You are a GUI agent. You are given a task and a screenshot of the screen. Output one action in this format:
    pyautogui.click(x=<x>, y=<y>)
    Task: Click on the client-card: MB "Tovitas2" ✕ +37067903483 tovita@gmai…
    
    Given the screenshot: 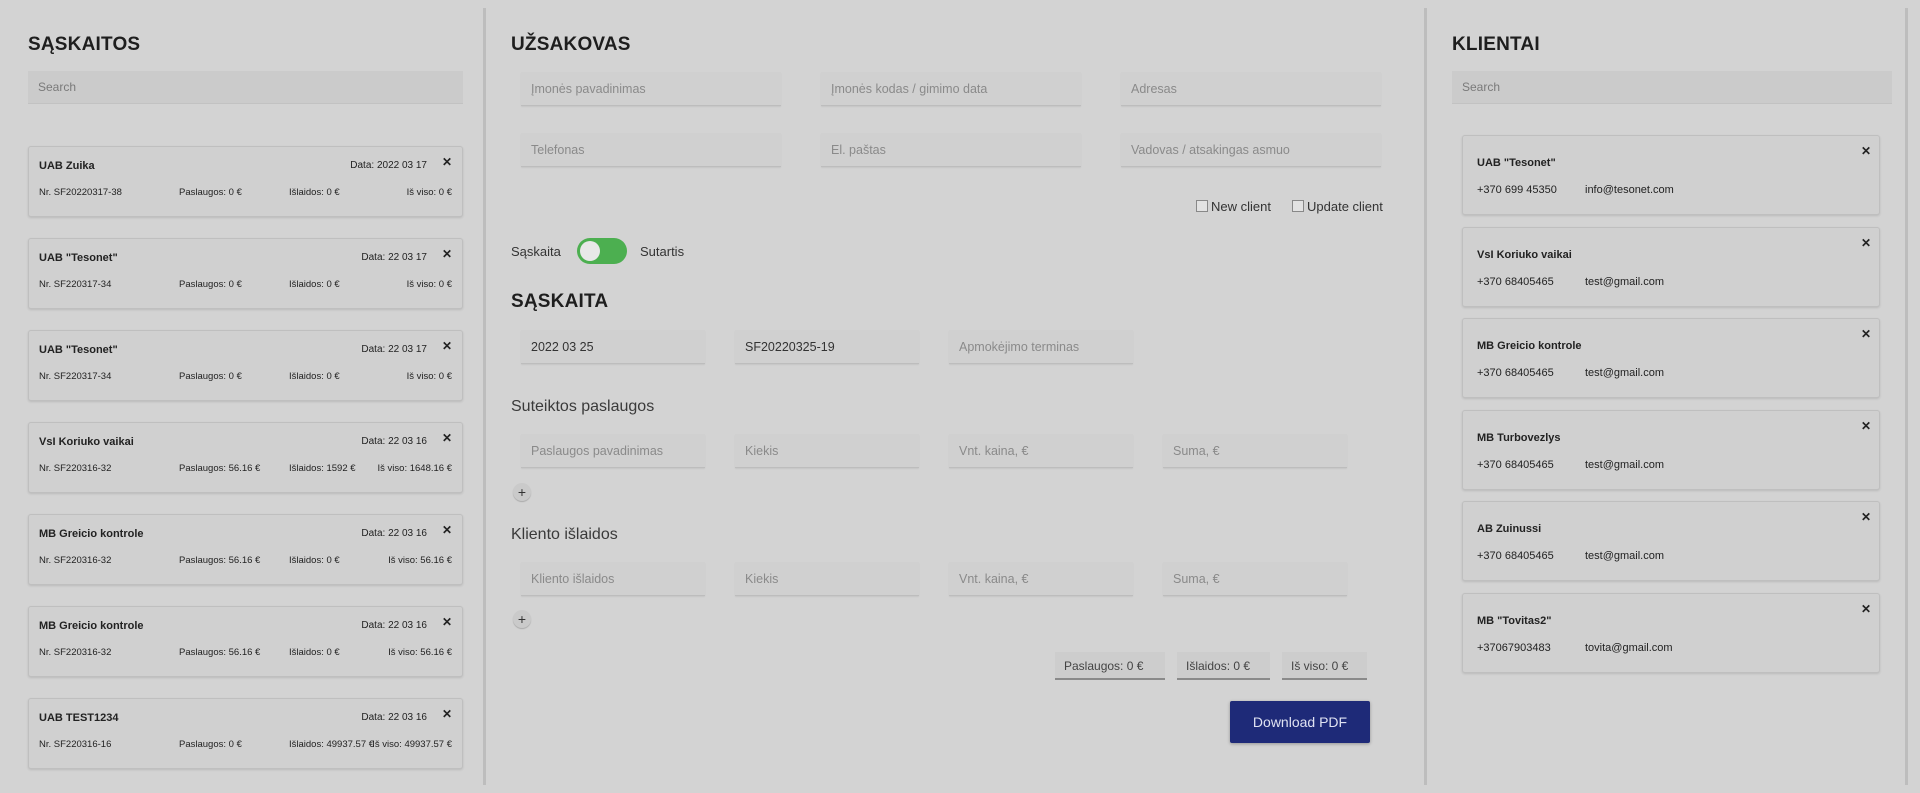 What is the action you would take?
    pyautogui.click(x=1671, y=632)
    